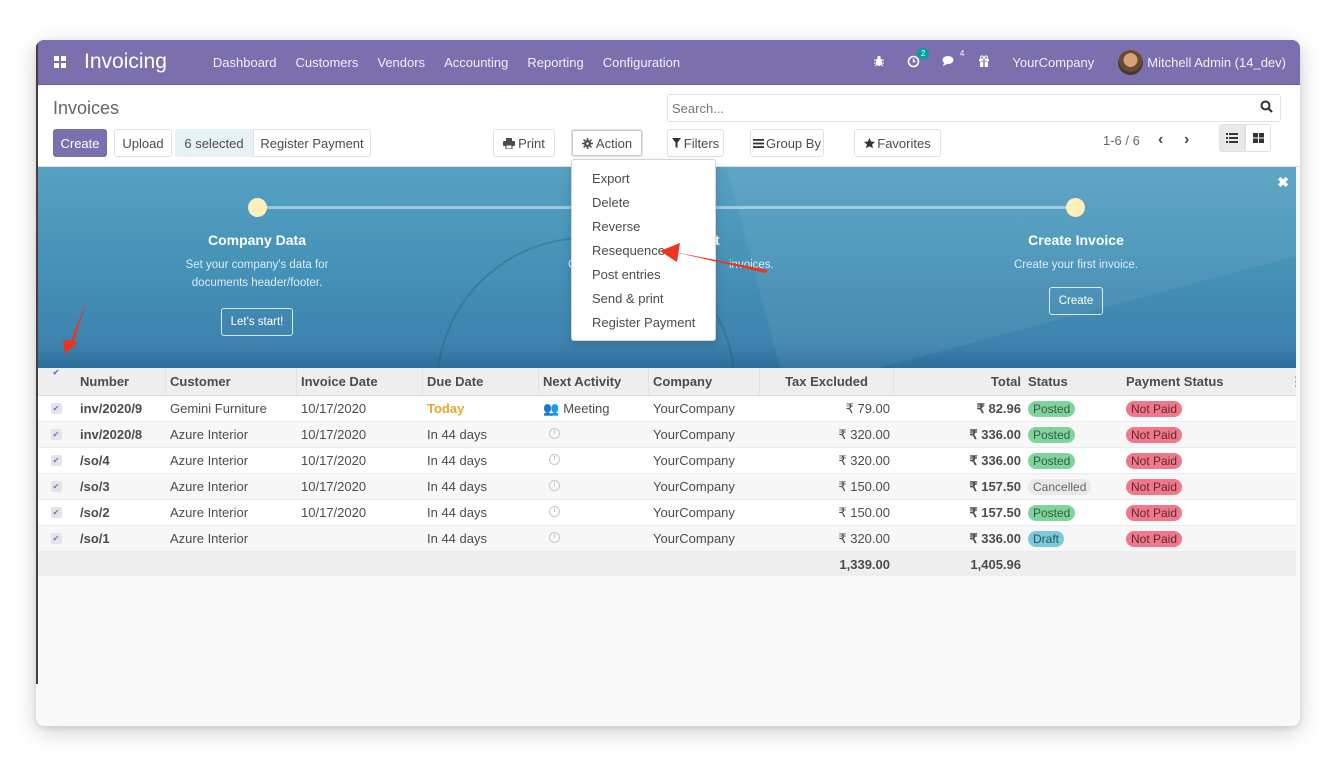 Image resolution: width=1336 pixels, height=762 pixels. I want to click on action-button: Action, so click(607, 143).